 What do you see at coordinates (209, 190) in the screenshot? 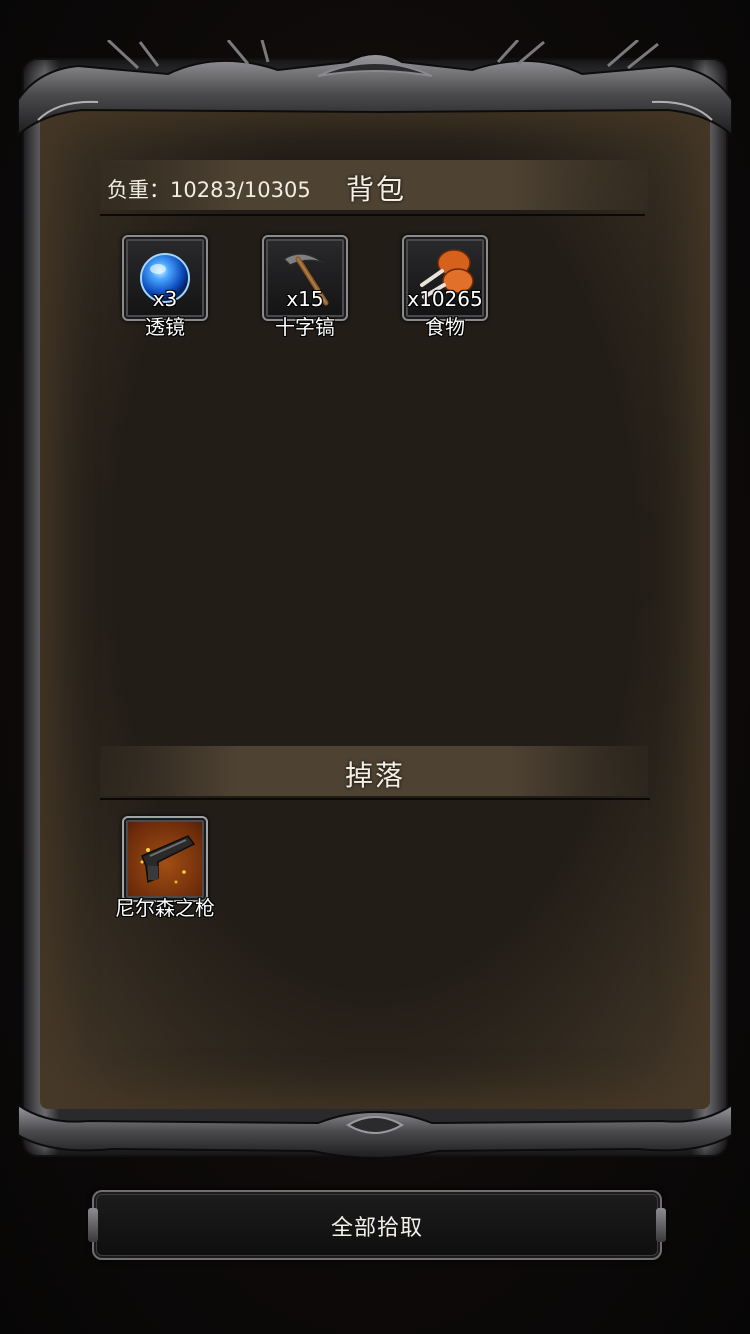
I see `weight-label: 负重：10283/10305` at bounding box center [209, 190].